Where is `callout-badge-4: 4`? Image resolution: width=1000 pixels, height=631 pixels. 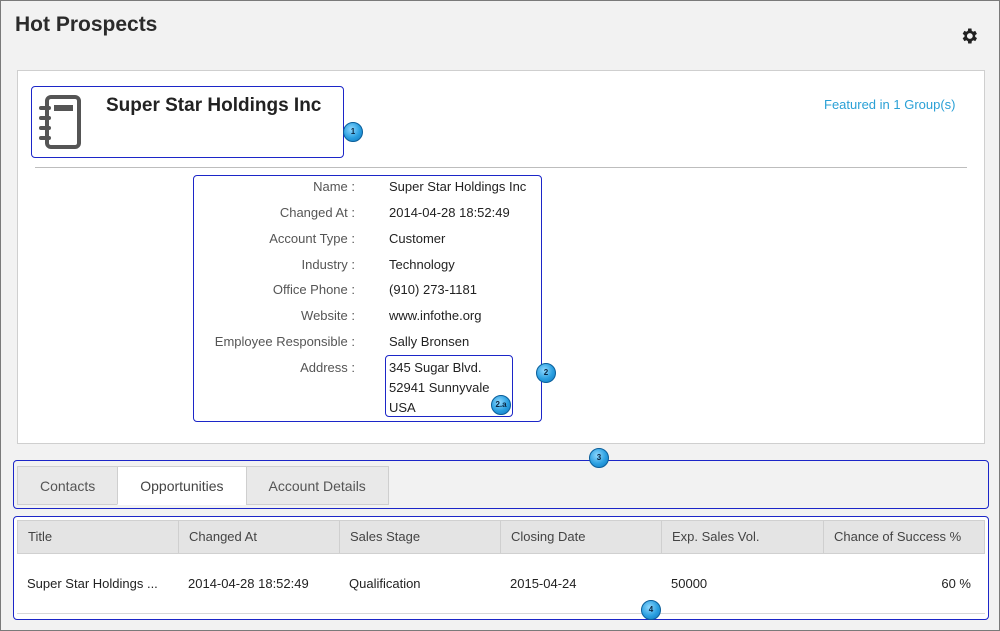 callout-badge-4: 4 is located at coordinates (651, 610).